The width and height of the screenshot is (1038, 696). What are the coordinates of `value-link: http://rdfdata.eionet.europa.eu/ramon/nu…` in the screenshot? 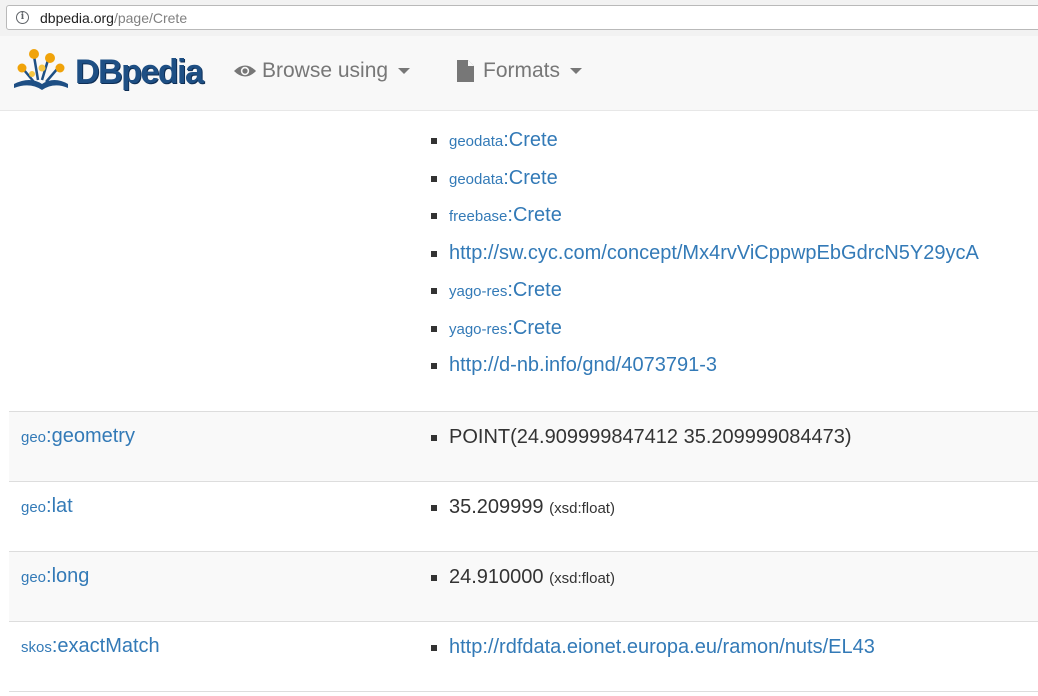 It's located at (662, 647).